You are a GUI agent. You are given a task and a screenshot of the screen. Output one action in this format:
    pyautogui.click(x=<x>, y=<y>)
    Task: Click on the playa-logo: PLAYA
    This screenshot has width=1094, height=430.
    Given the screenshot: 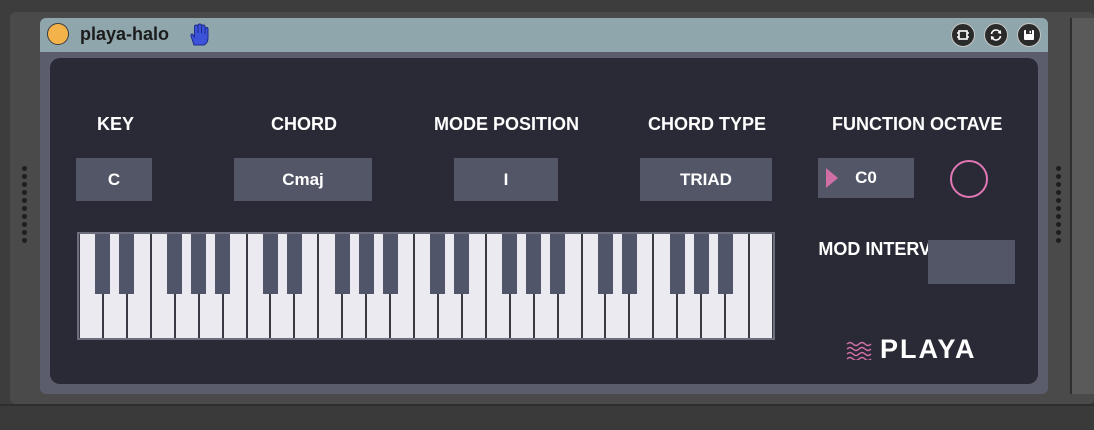 What is the action you would take?
    pyautogui.click(x=911, y=349)
    